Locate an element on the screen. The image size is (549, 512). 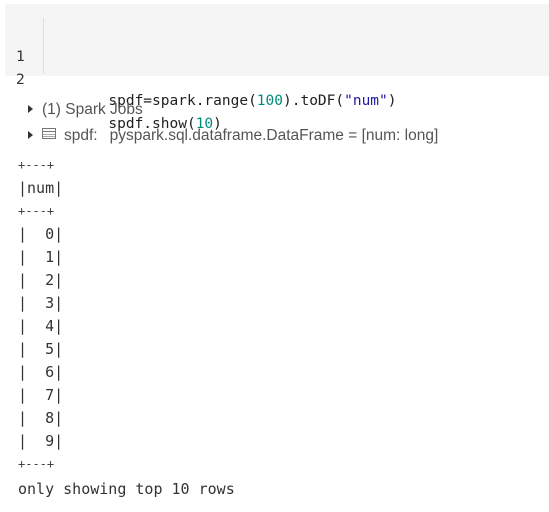
code-token-number: 100 is located at coordinates (269, 101).